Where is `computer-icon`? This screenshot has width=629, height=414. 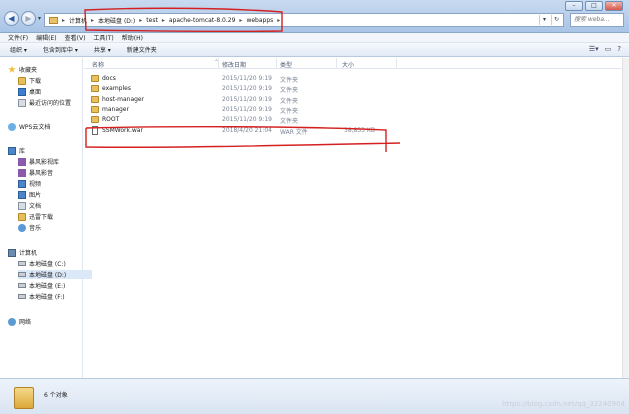 computer-icon is located at coordinates (12, 252).